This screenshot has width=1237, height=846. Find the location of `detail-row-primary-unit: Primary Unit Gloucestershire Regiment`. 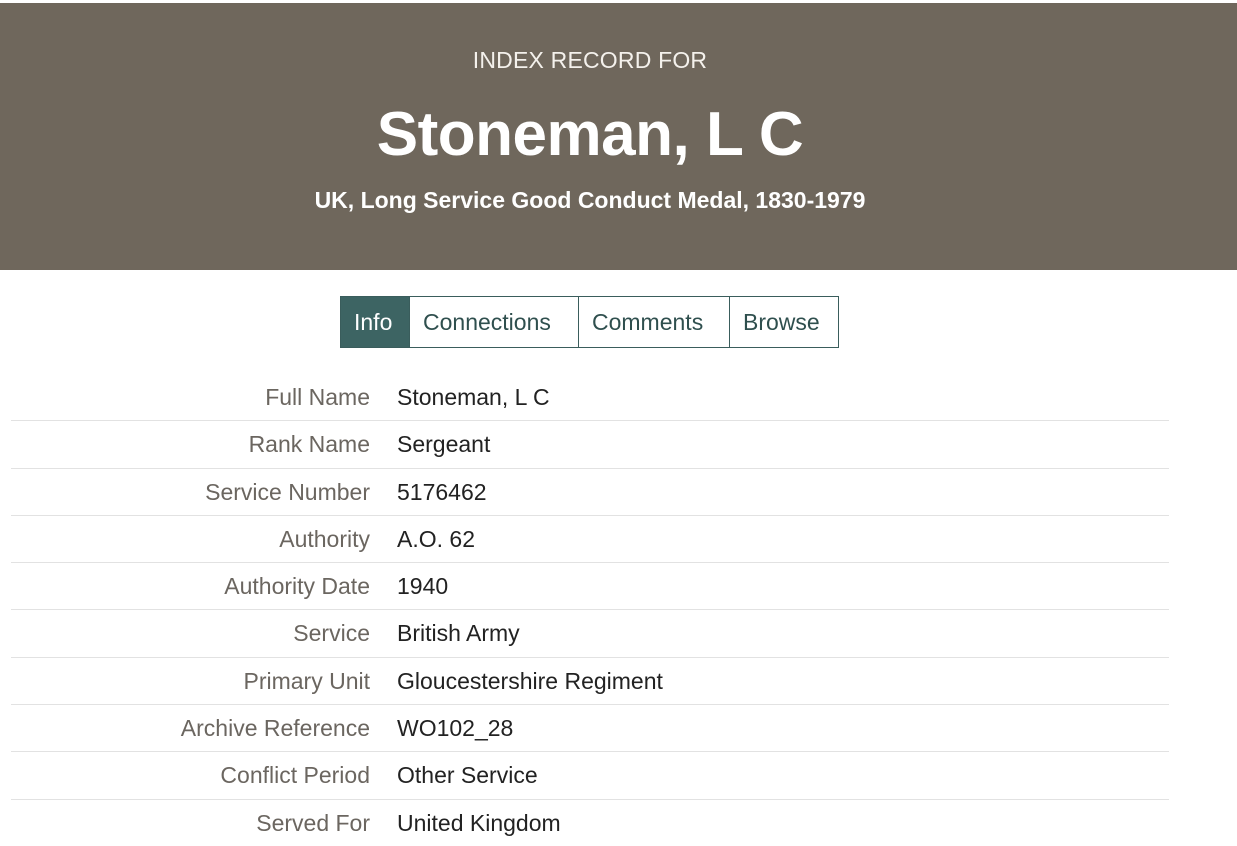

detail-row-primary-unit: Primary Unit Gloucestershire Regiment is located at coordinates (590, 682).